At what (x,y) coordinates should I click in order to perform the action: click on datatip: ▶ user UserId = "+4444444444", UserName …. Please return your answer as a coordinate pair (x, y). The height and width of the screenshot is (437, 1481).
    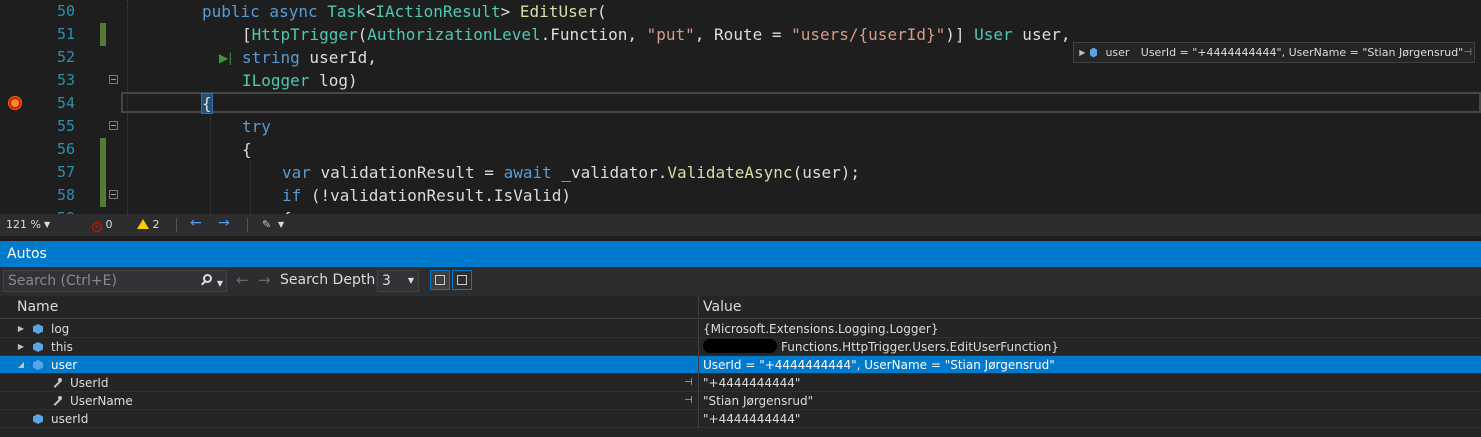
    Looking at the image, I should click on (1274, 52).